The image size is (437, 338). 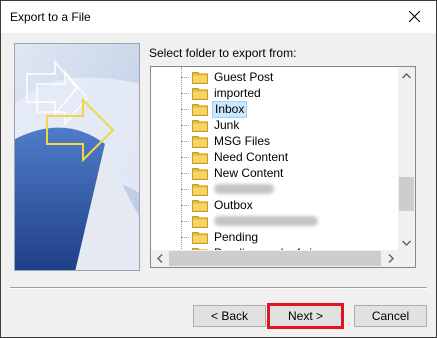 What do you see at coordinates (230, 109) in the screenshot?
I see `folder-label: Inbox` at bounding box center [230, 109].